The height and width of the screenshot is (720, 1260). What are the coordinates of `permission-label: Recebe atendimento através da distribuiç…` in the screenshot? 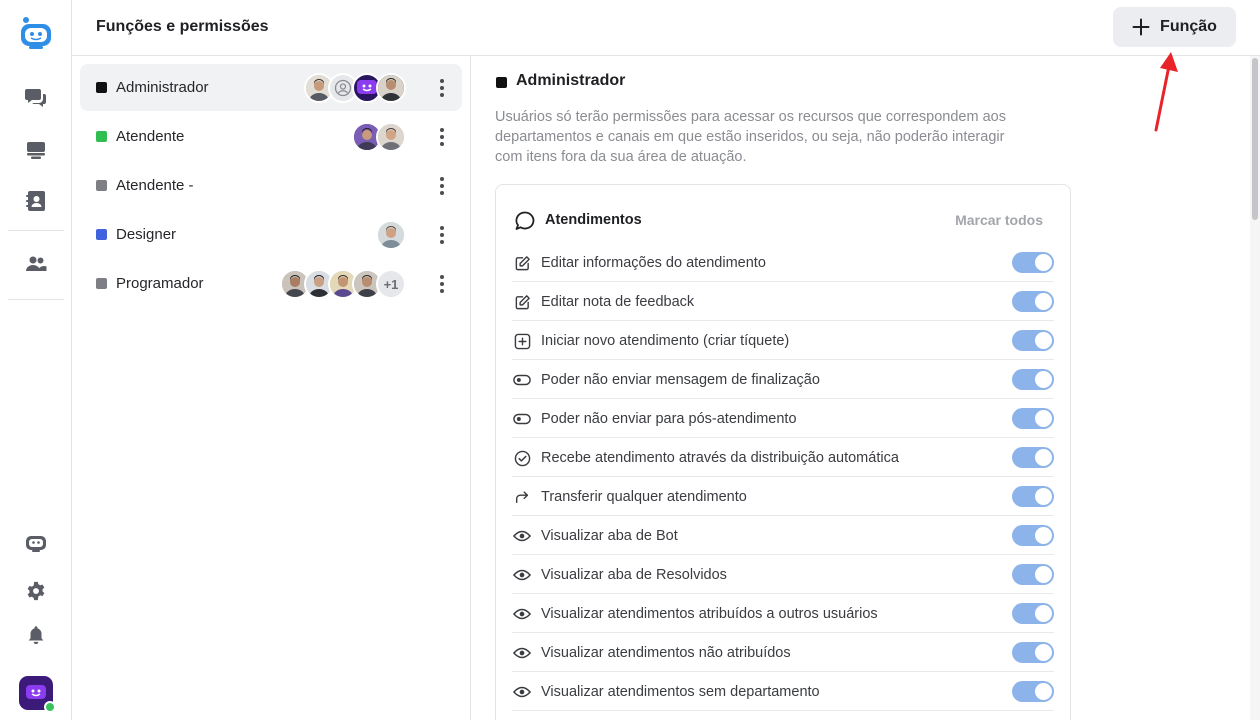 It's located at (720, 458).